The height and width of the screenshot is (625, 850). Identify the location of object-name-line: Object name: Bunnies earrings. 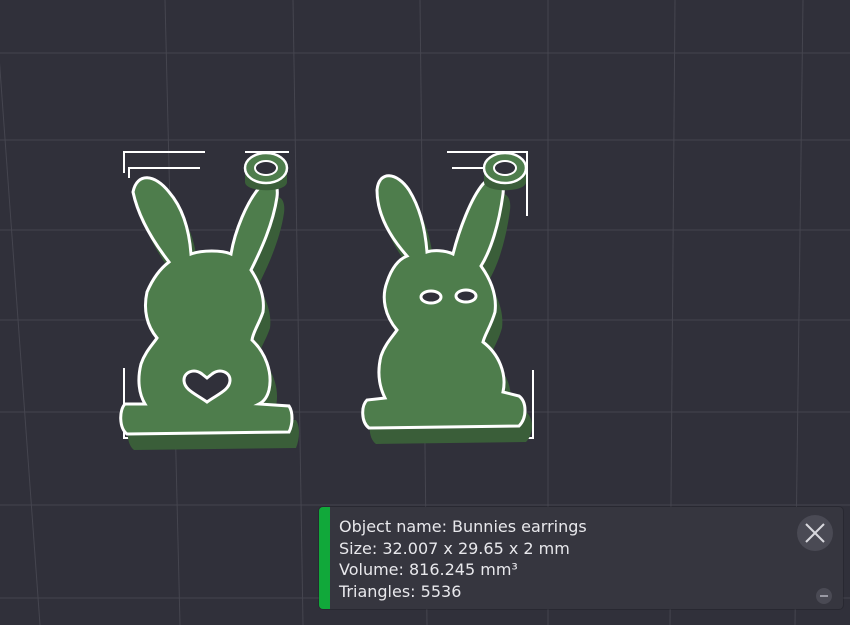
(463, 526).